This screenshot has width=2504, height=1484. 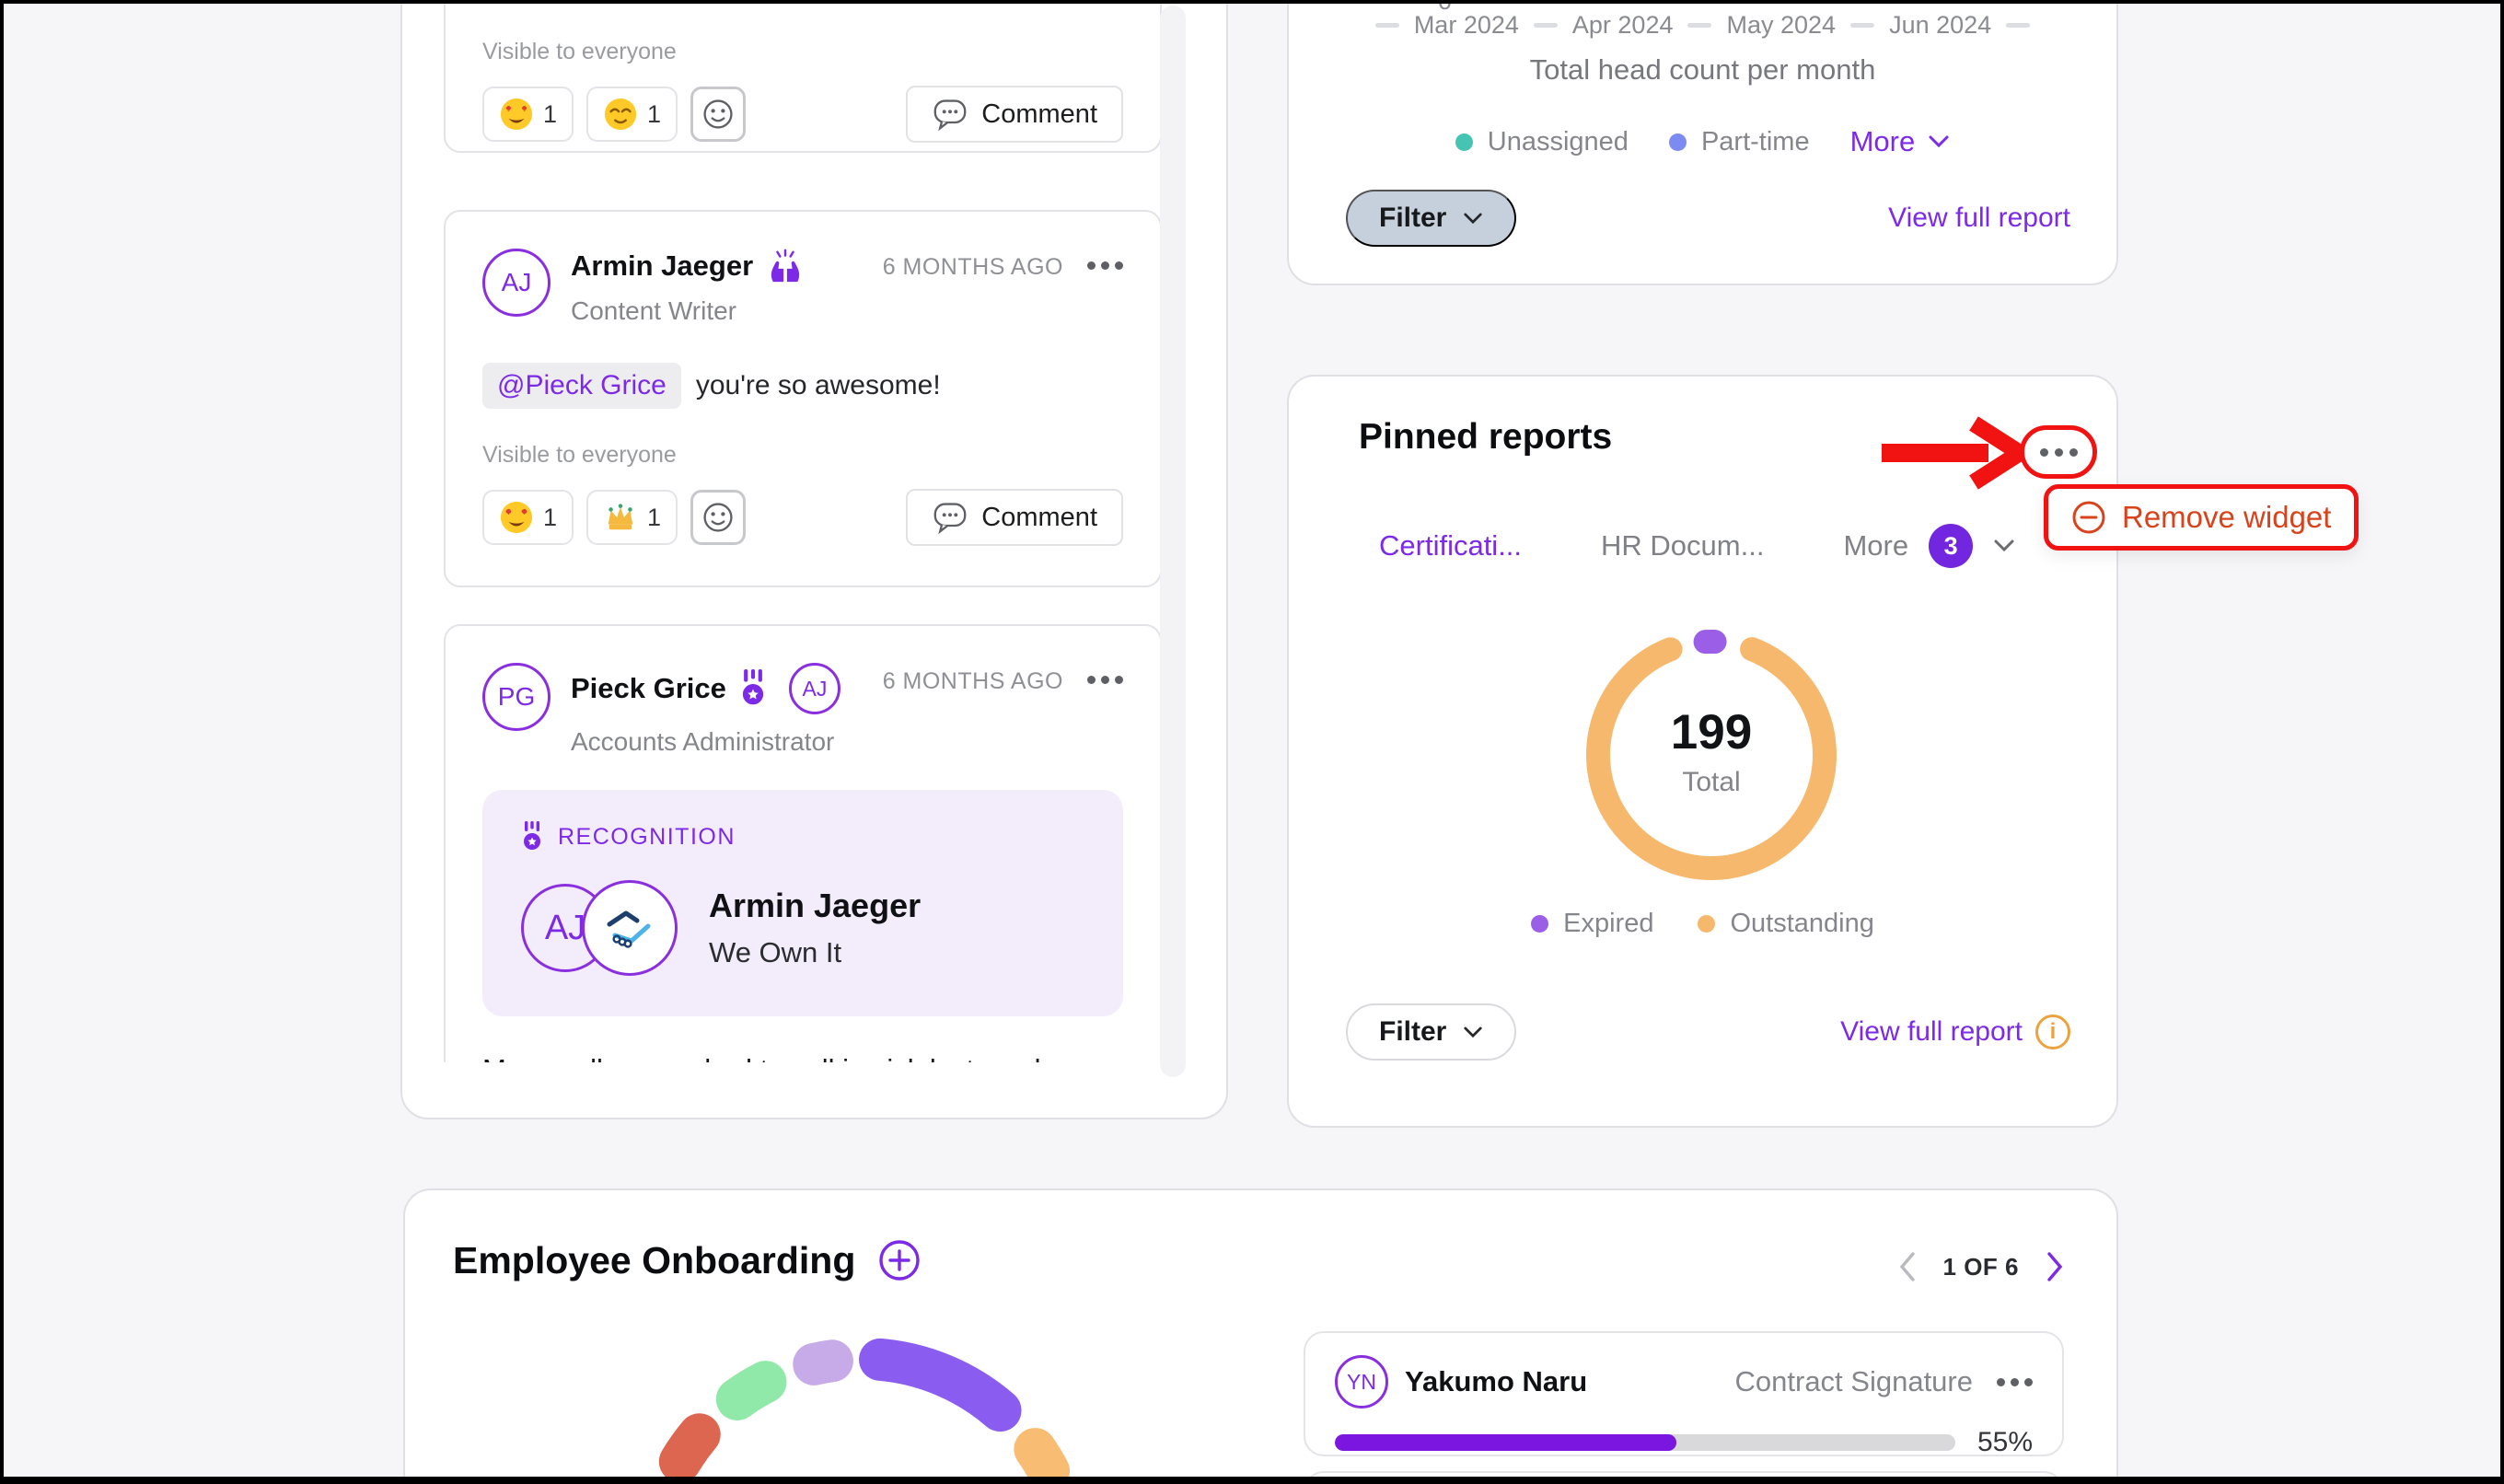 I want to click on donut-legend: Expired Outstanding, so click(x=1702, y=924).